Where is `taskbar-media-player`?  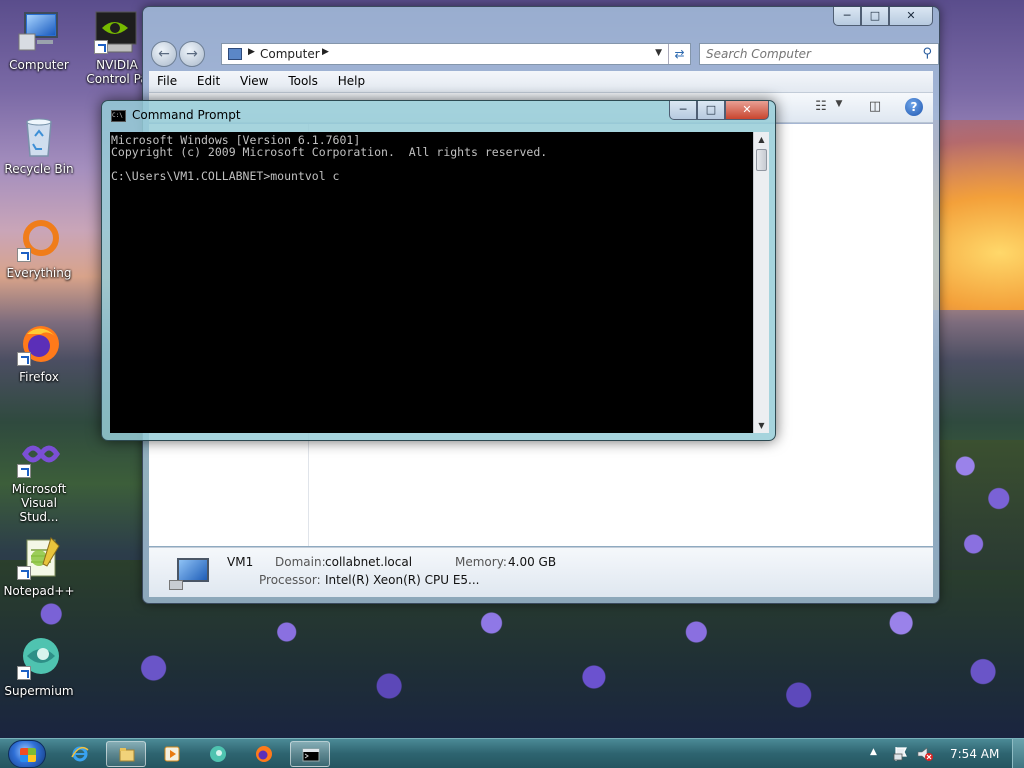 taskbar-media-player is located at coordinates (172, 754).